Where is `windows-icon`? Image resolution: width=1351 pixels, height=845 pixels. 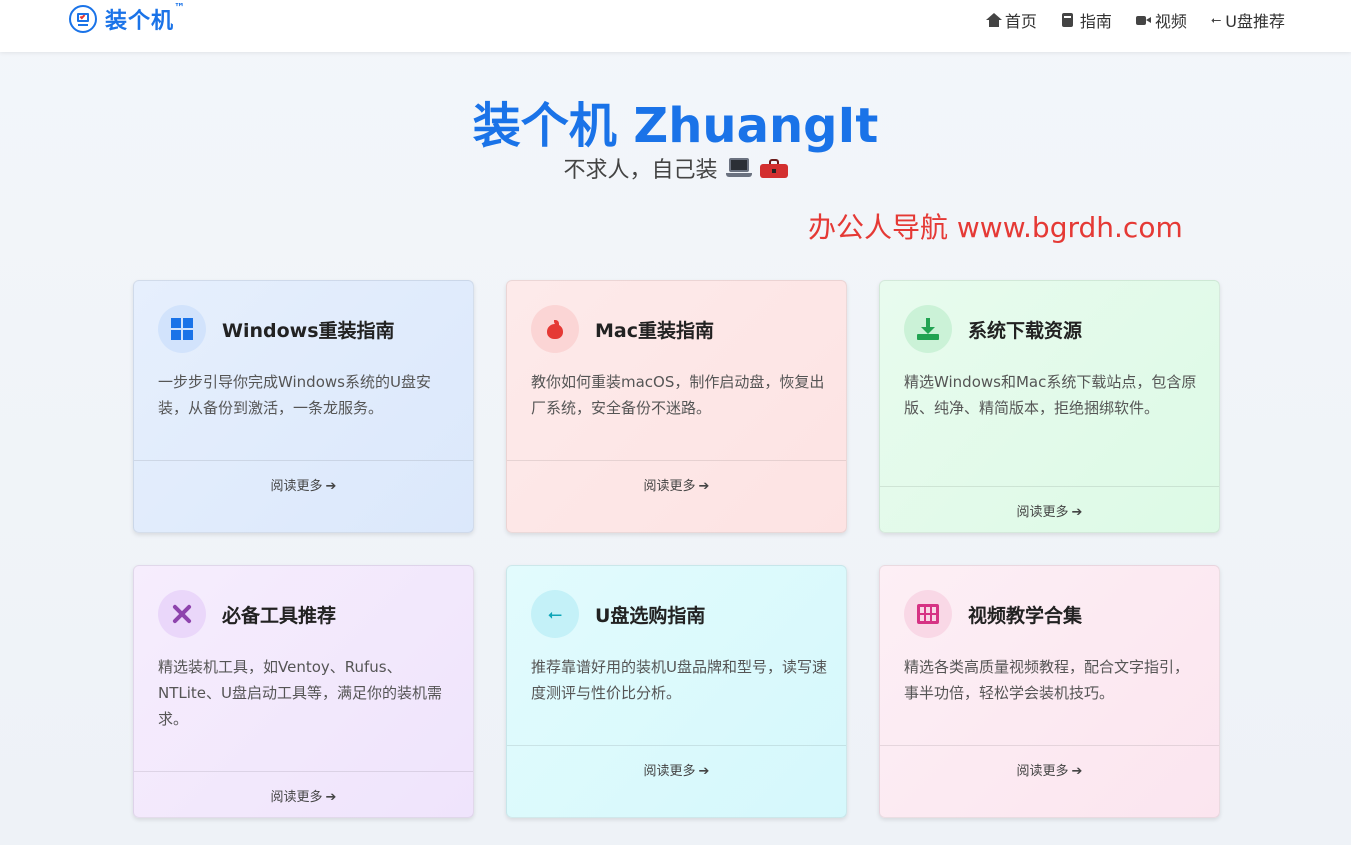
windows-icon is located at coordinates (182, 329).